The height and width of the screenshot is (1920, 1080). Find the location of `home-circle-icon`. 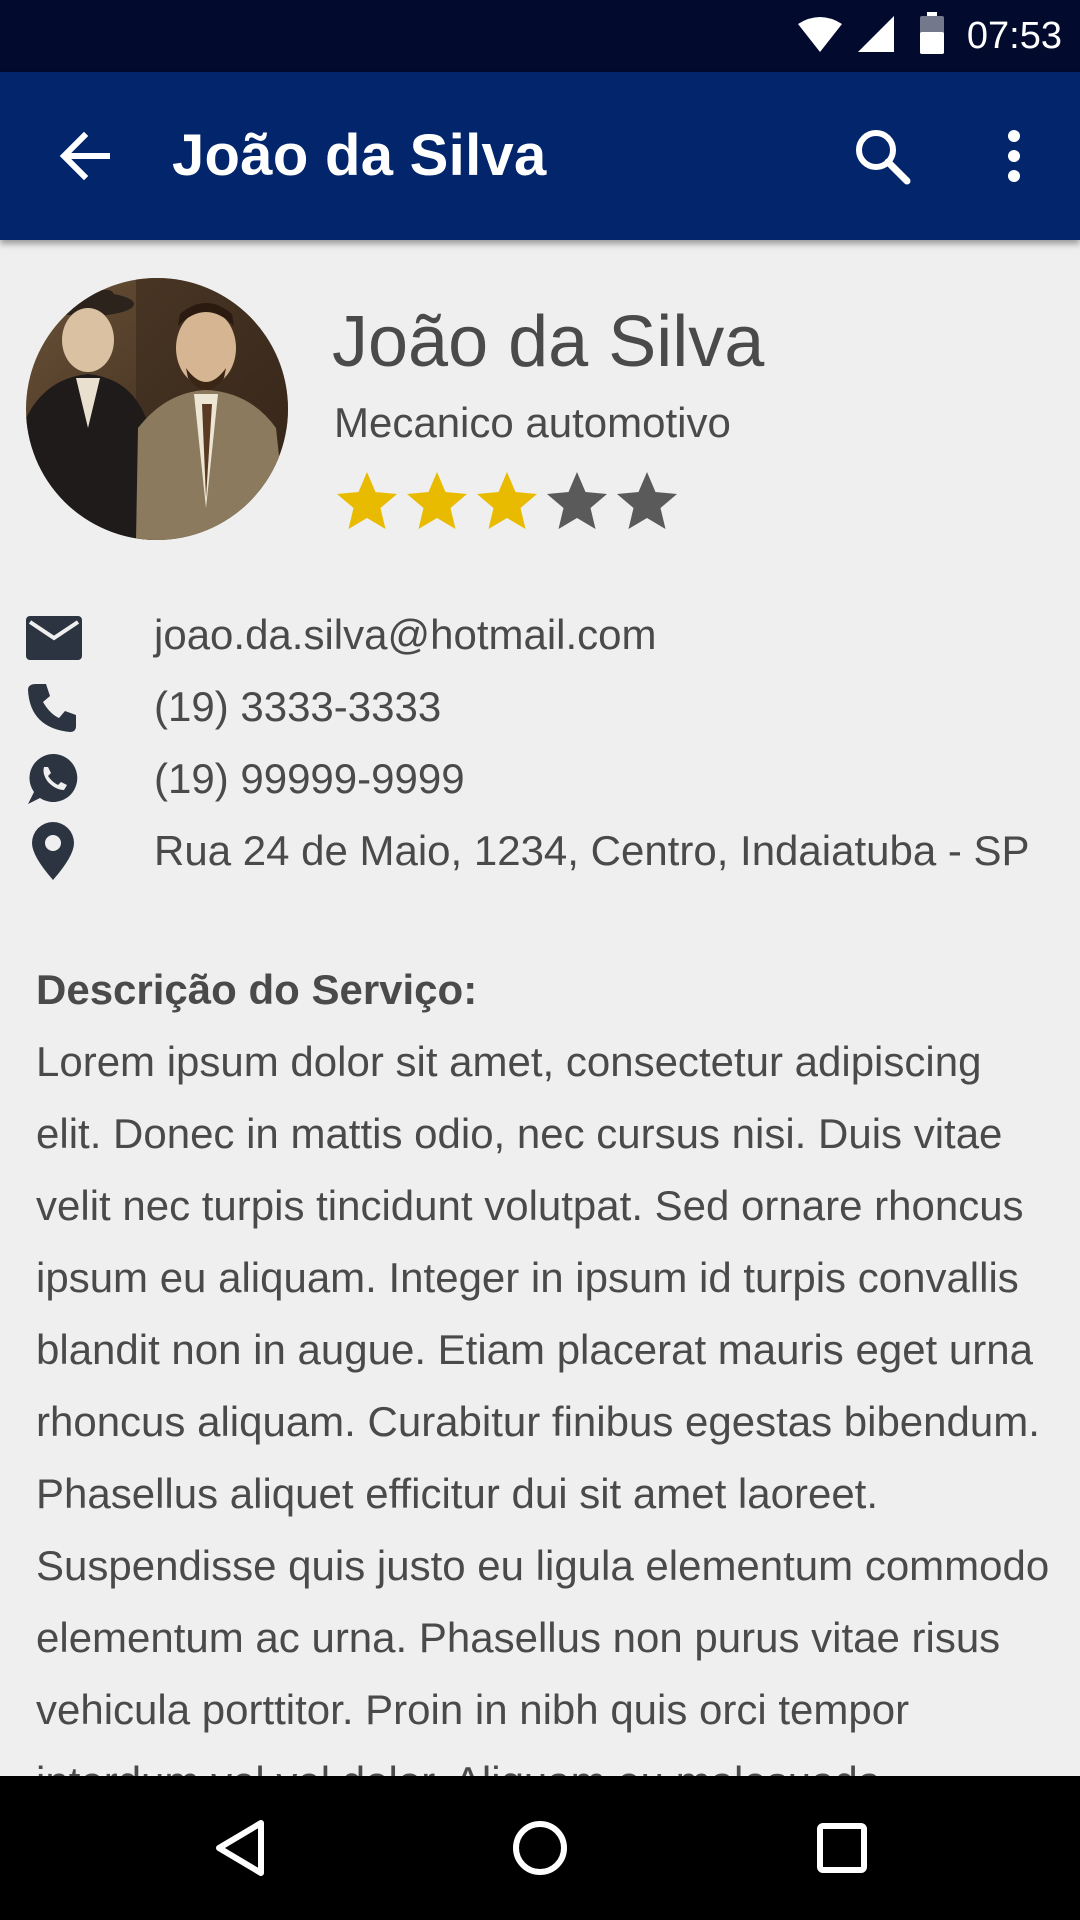

home-circle-icon is located at coordinates (540, 1848).